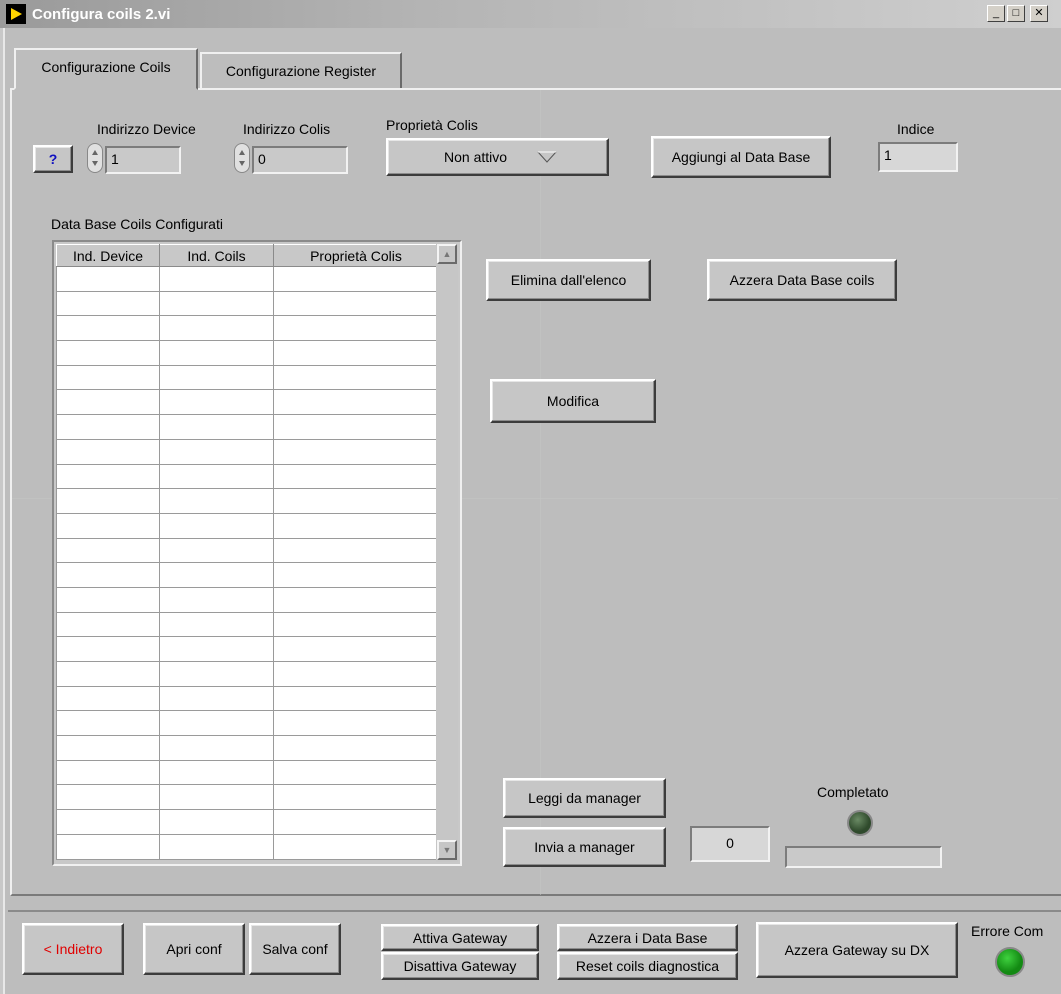 The image size is (1061, 994). Describe the element at coordinates (300, 160) in the screenshot. I see `indirizzo-colis-field: 0` at that location.